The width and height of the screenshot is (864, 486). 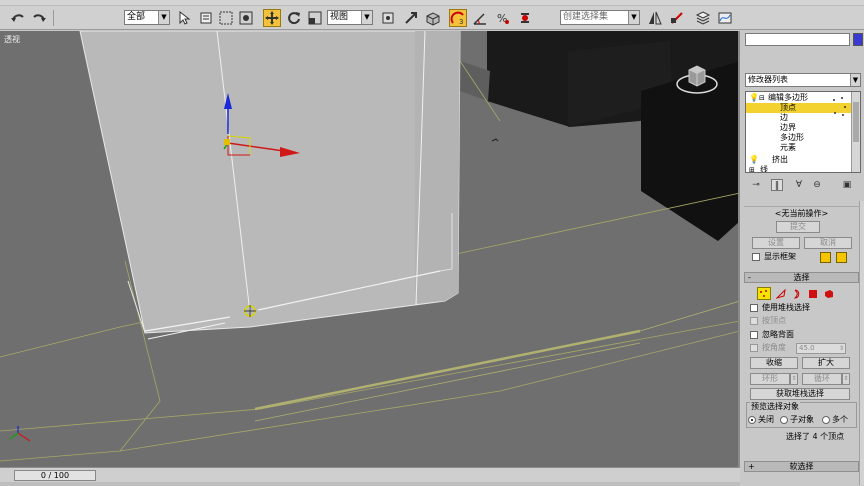 What do you see at coordinates (315, 18) in the screenshot?
I see `scale-button` at bounding box center [315, 18].